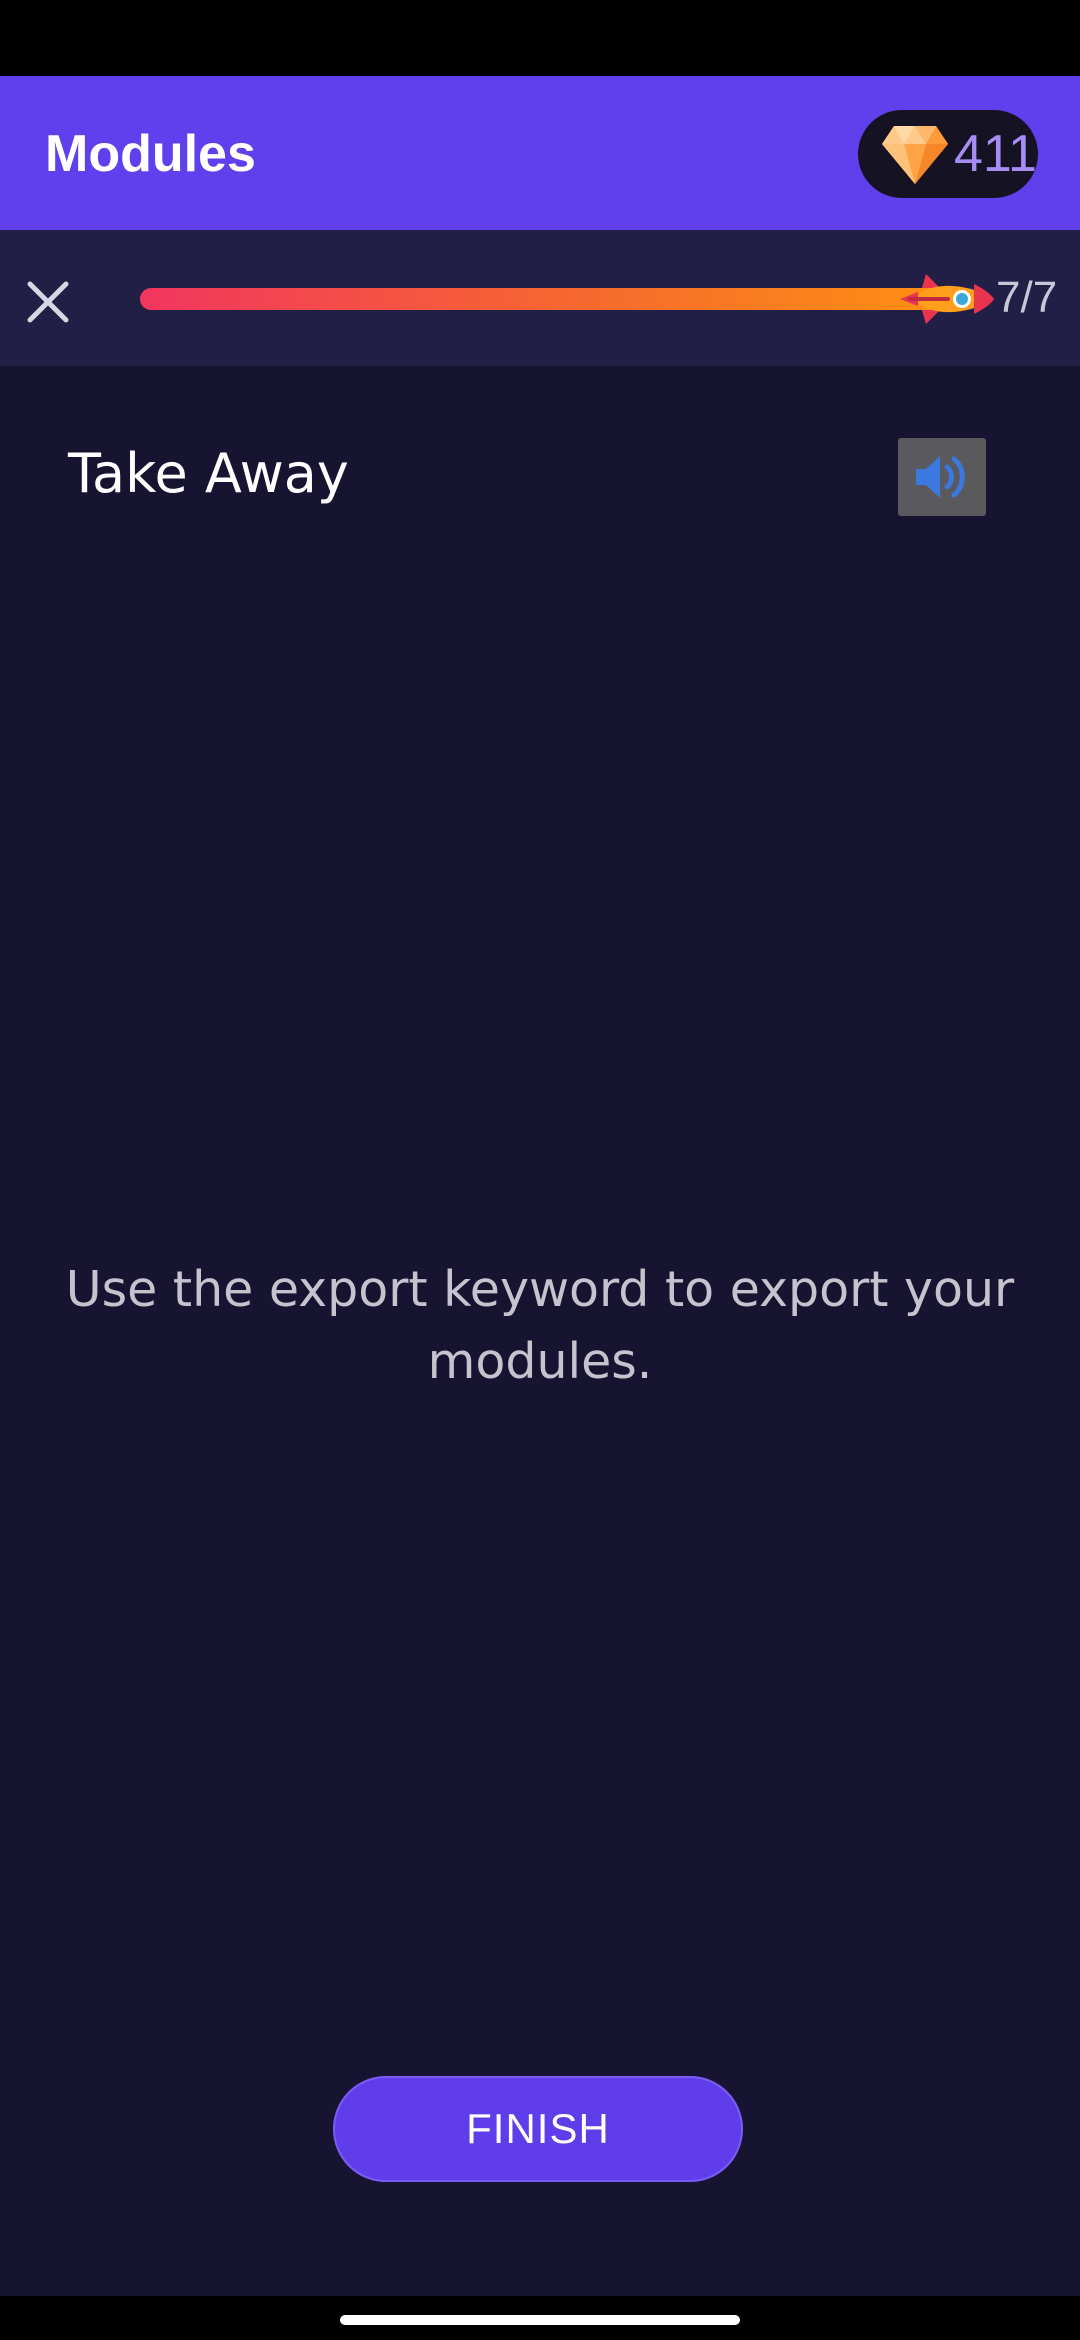 Image resolution: width=1080 pixels, height=2340 pixels. I want to click on speaker-icon, so click(940, 477).